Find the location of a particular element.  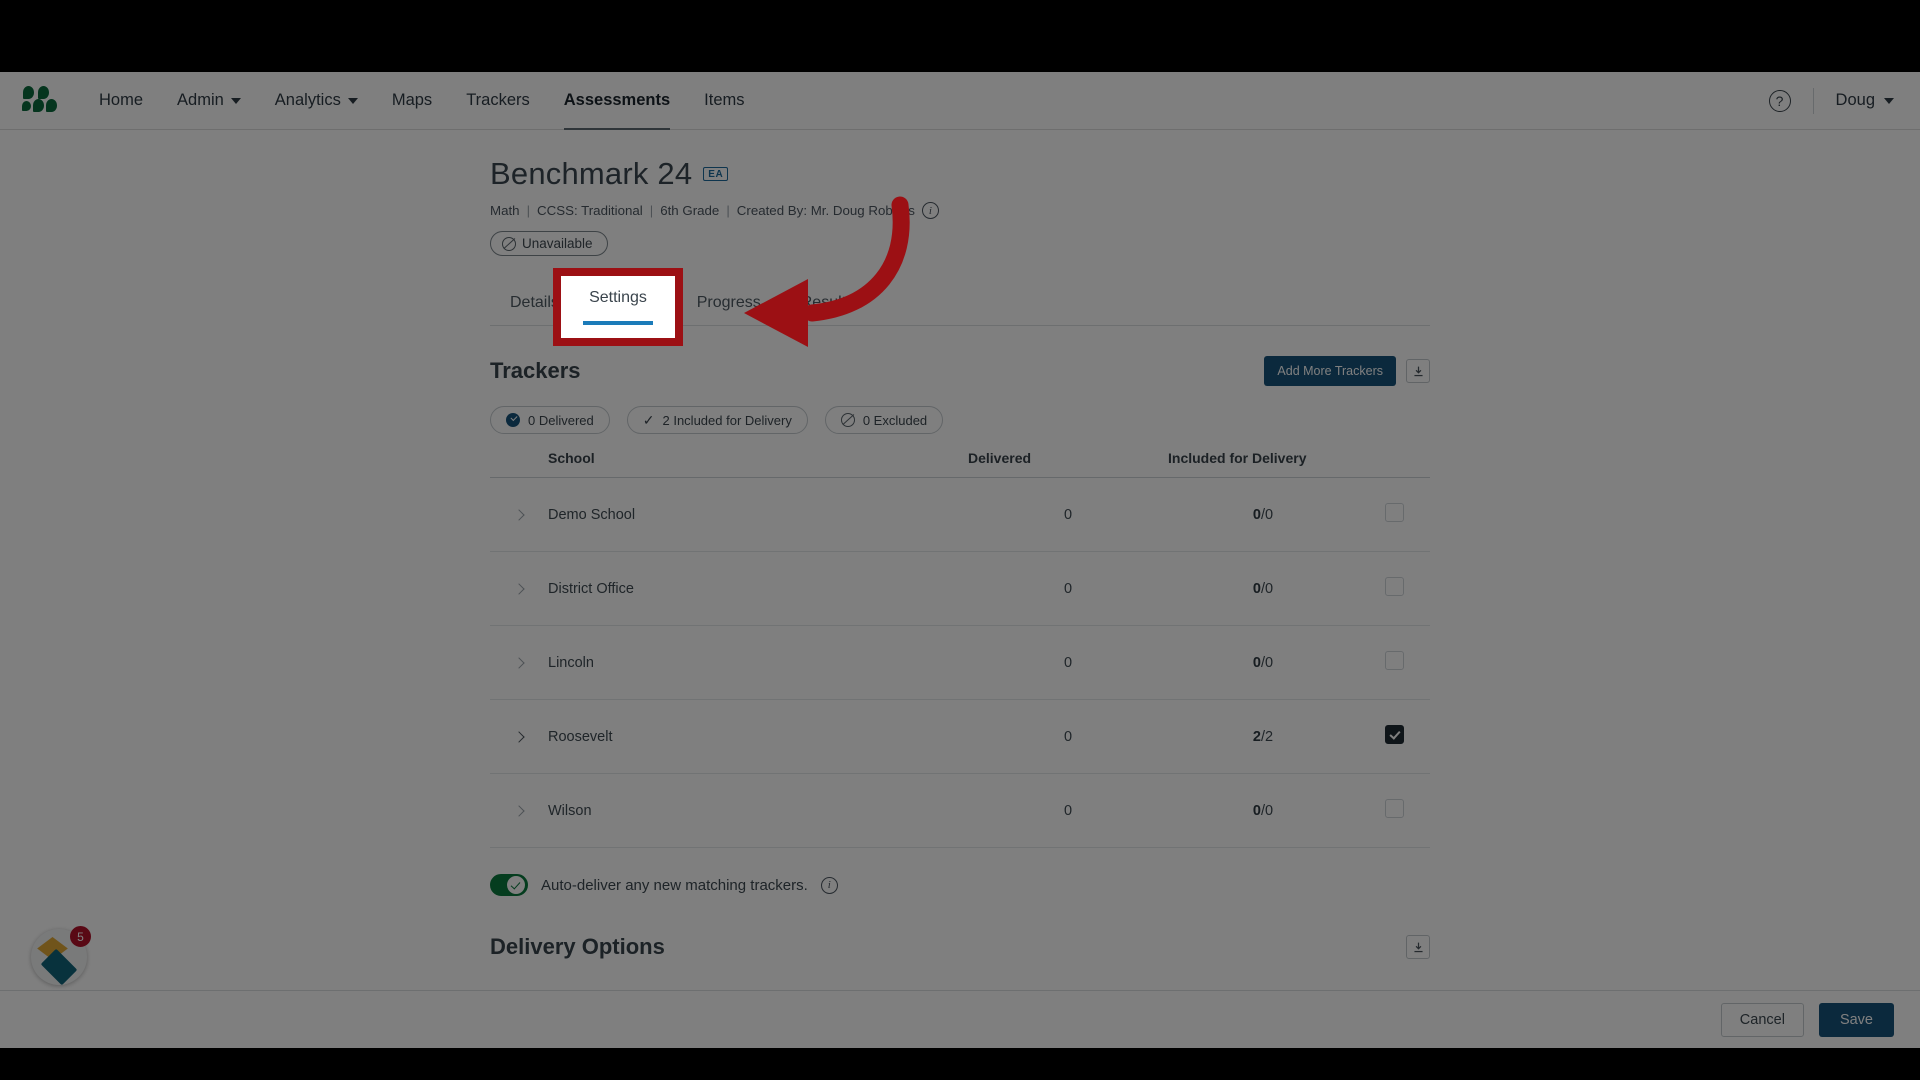

nav-label: Trackers is located at coordinates (498, 100).